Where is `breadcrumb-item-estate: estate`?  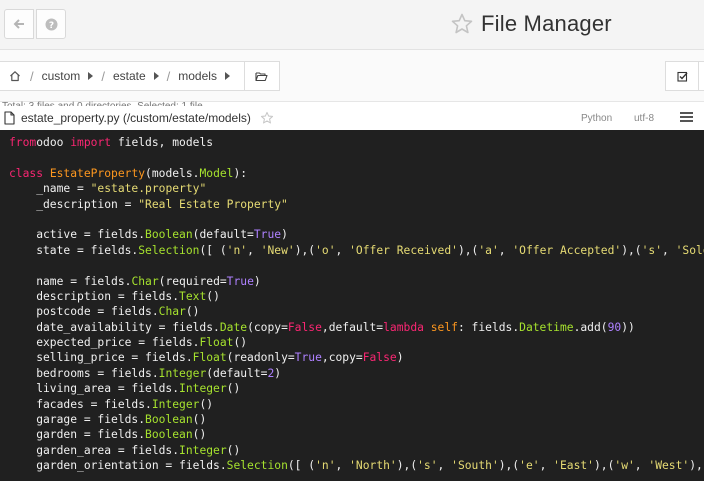 breadcrumb-item-estate: estate is located at coordinates (136, 76).